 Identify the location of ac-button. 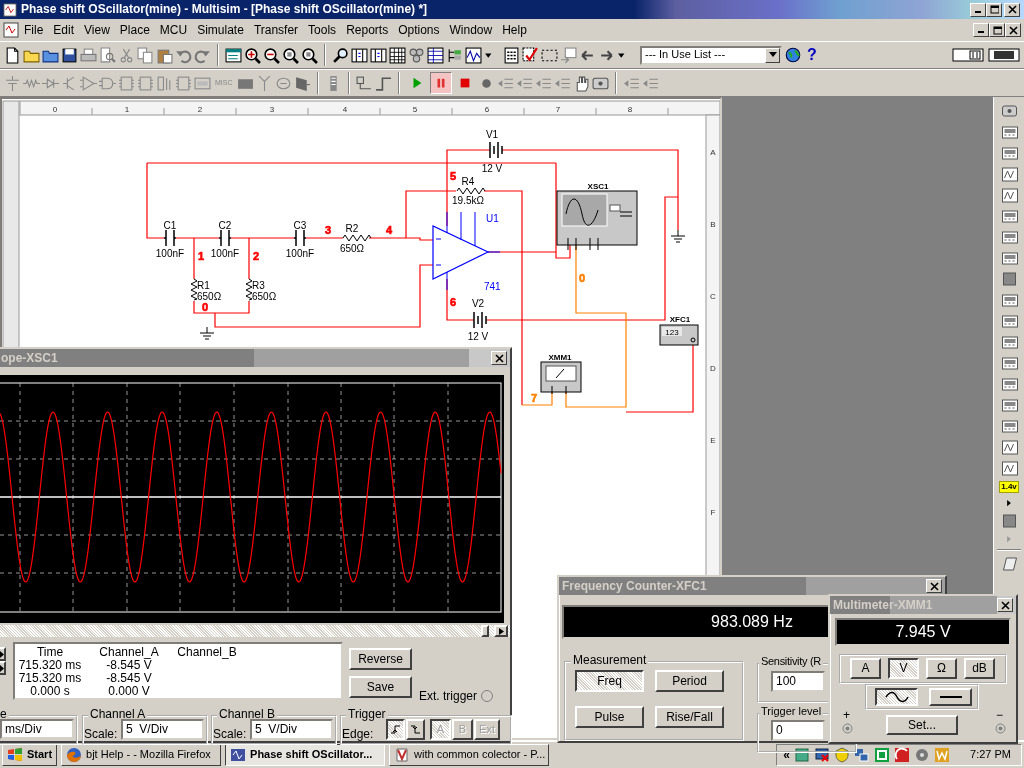
(896, 697).